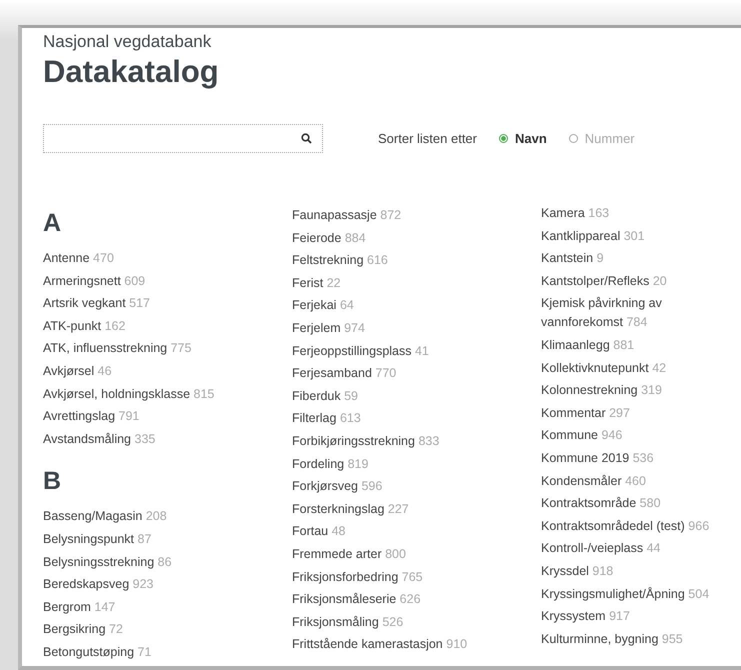  What do you see at coordinates (641, 548) in the screenshot?
I see `catalog-link: Kontroll-/veieplass 44` at bounding box center [641, 548].